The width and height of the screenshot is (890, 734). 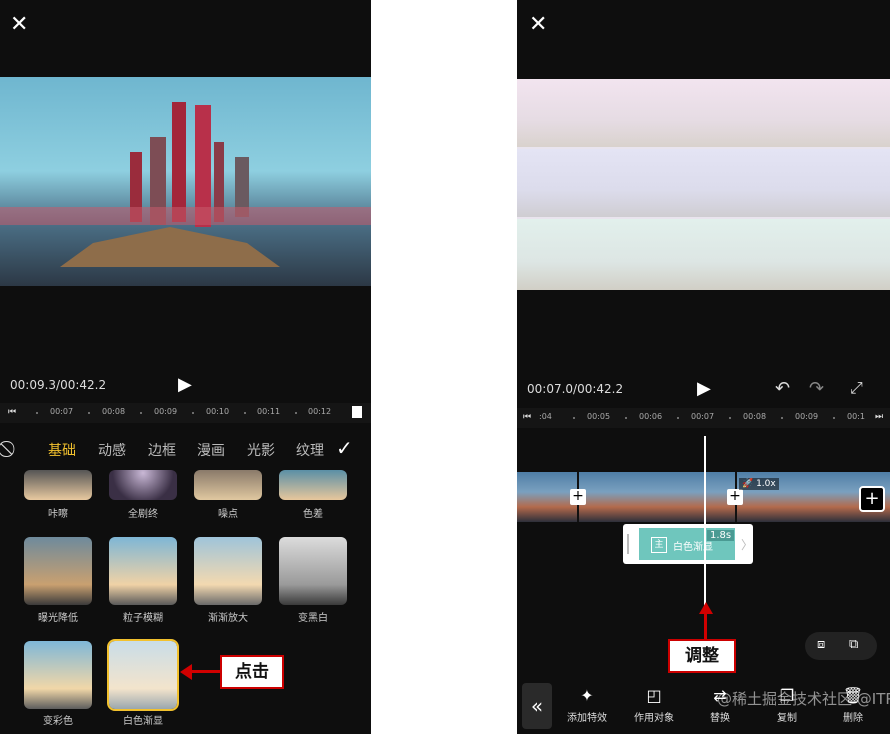 What do you see at coordinates (269, 411) in the screenshot?
I see `ruler-tick: 00:11` at bounding box center [269, 411].